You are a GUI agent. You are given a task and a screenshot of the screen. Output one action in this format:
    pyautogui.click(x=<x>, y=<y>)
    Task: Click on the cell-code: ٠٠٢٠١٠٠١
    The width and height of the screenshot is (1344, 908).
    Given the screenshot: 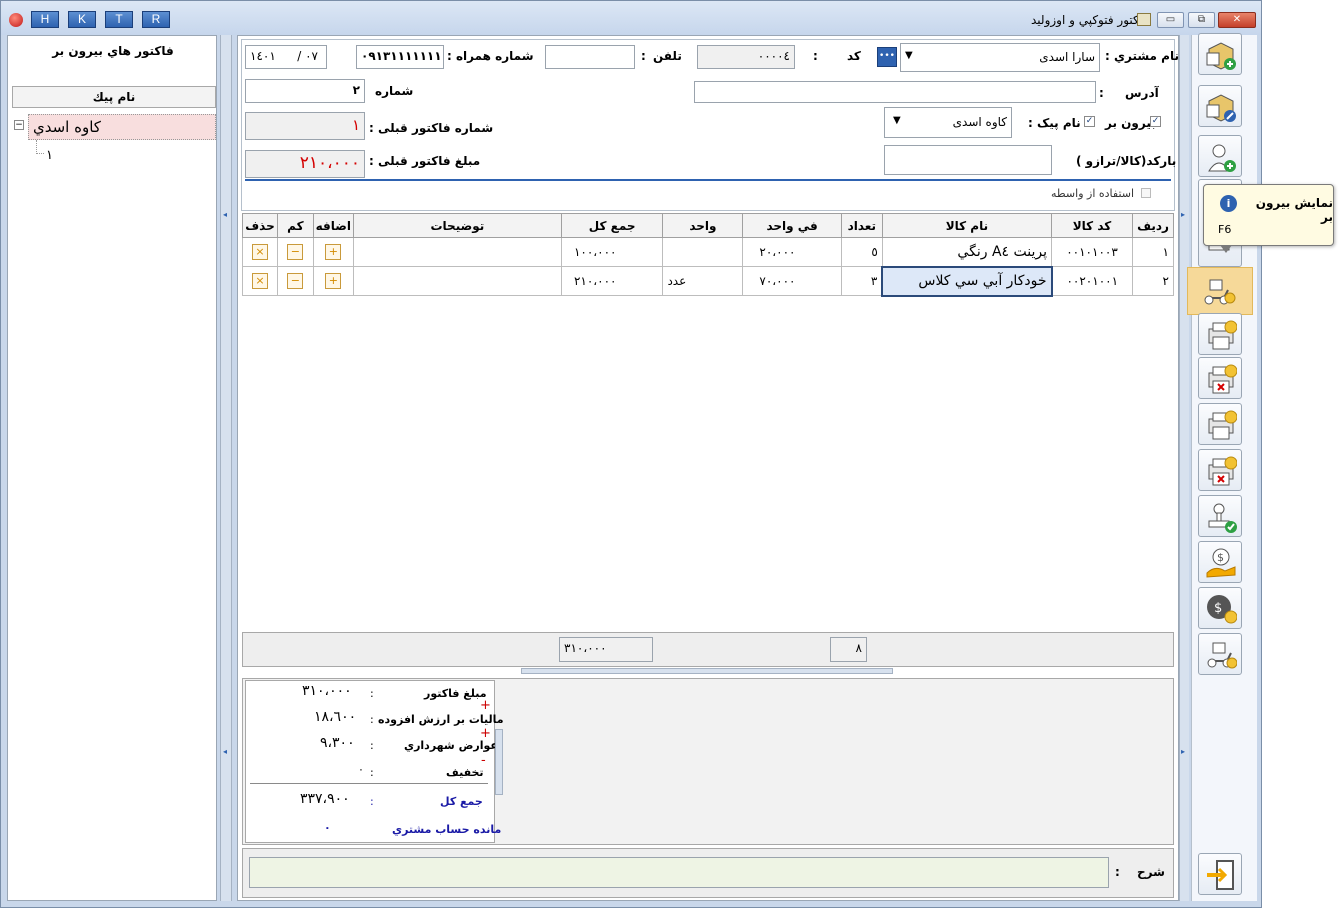 What is the action you would take?
    pyautogui.click(x=1092, y=281)
    